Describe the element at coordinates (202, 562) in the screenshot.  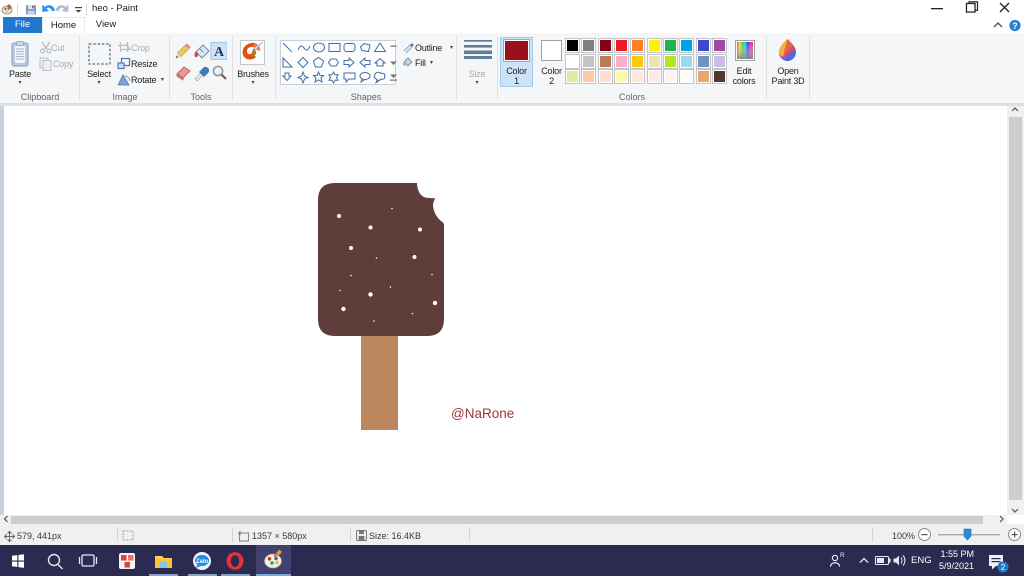
I see `svg-text: Zalo` at that location.